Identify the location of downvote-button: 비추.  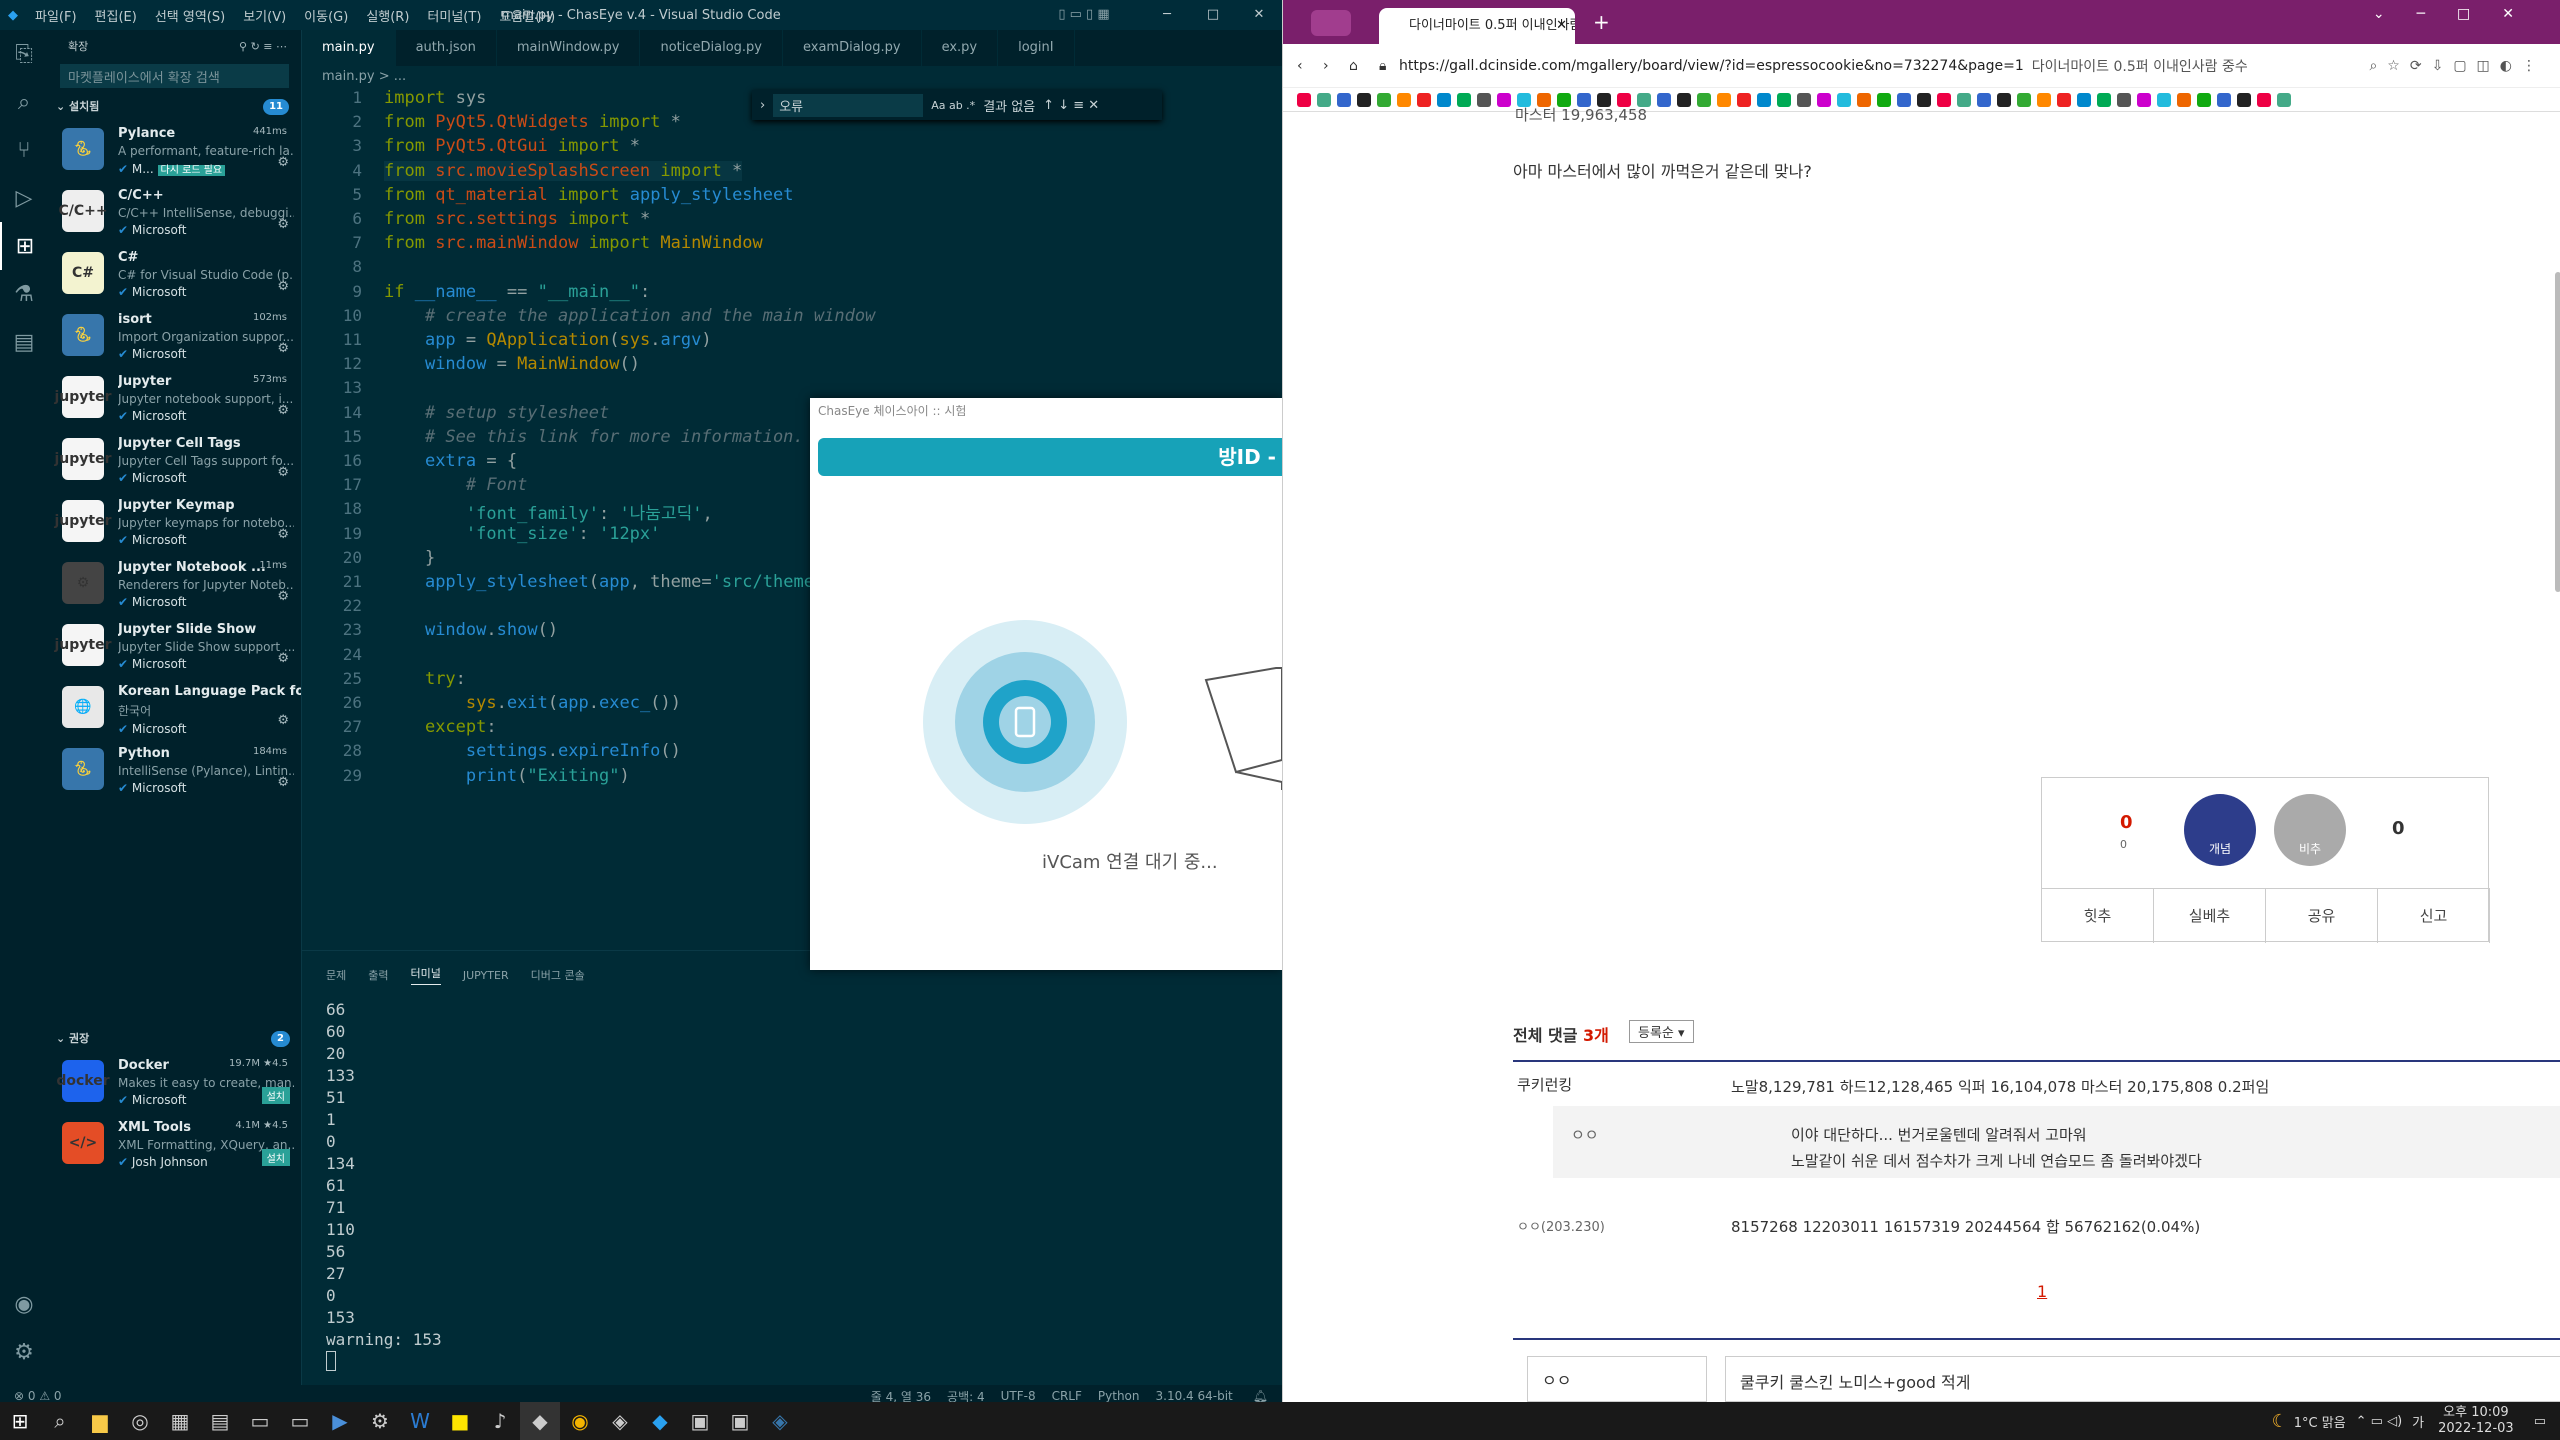
(2310, 830).